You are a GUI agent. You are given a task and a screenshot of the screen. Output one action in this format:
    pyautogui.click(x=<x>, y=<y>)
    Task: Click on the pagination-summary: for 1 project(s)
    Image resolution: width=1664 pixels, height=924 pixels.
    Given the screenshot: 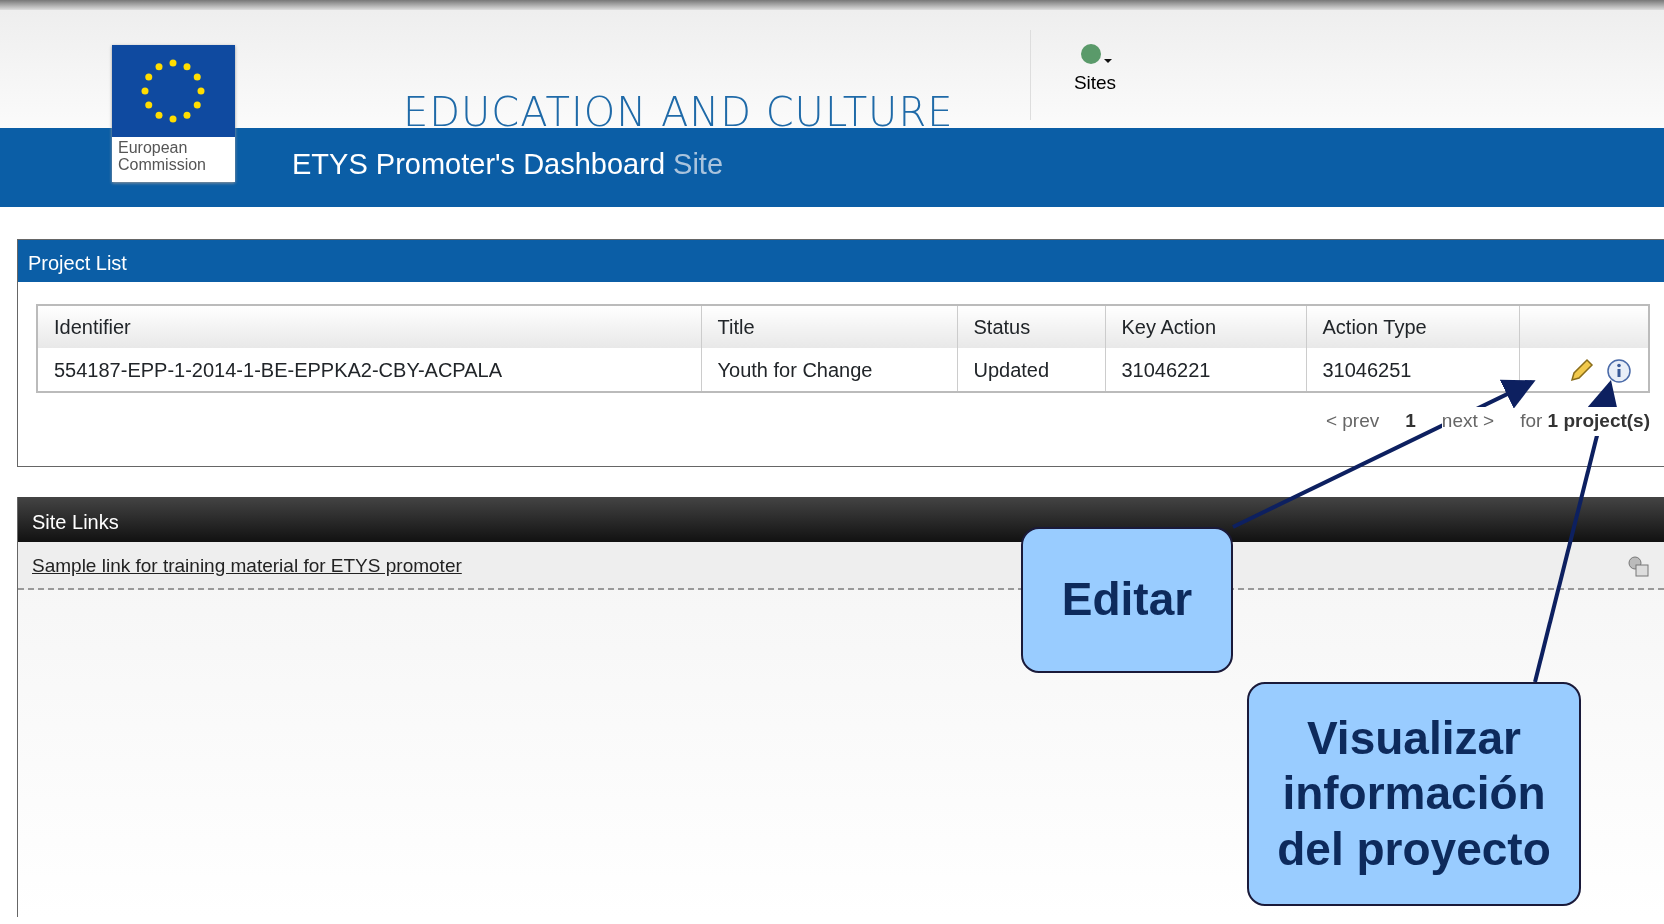 What is the action you would take?
    pyautogui.click(x=1585, y=421)
    